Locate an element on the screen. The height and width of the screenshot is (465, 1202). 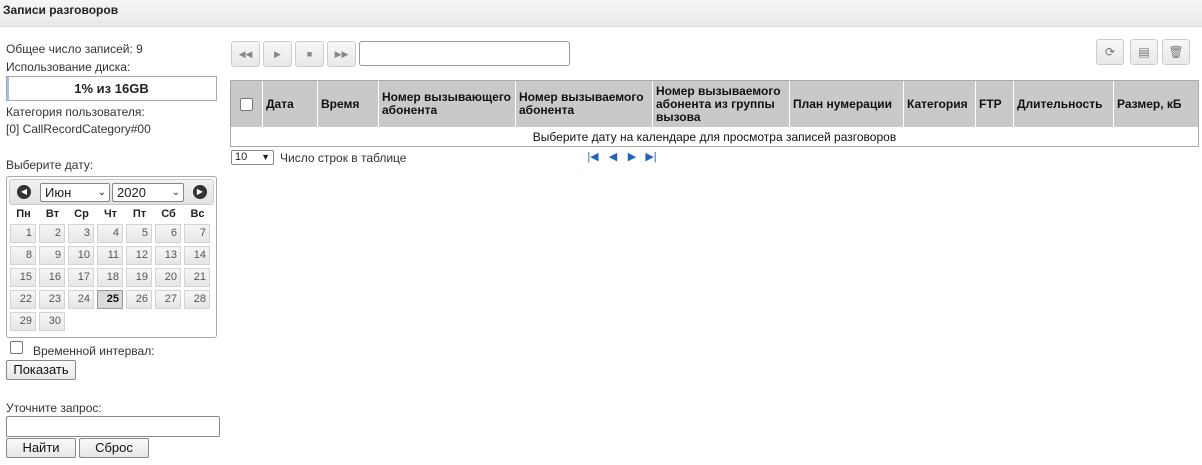
calendar-day: 2 is located at coordinates (52, 233).